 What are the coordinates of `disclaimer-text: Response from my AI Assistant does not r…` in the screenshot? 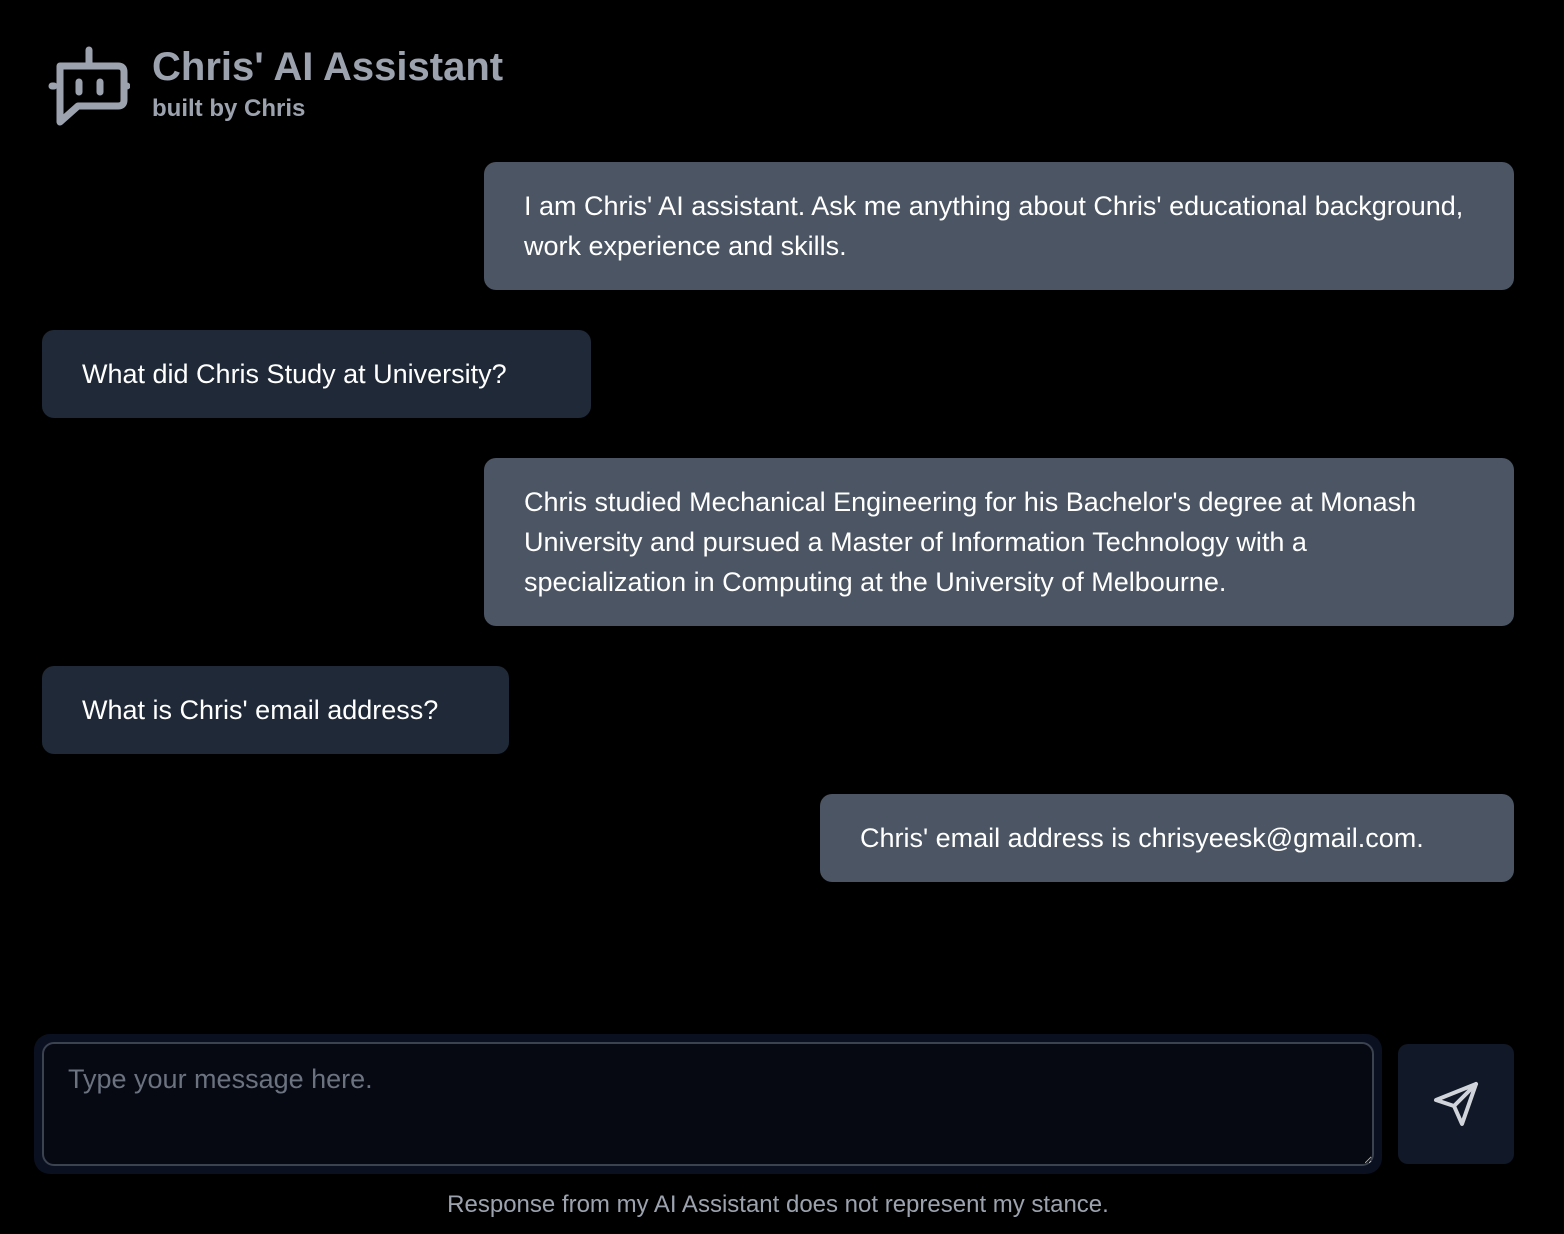 It's located at (778, 1204).